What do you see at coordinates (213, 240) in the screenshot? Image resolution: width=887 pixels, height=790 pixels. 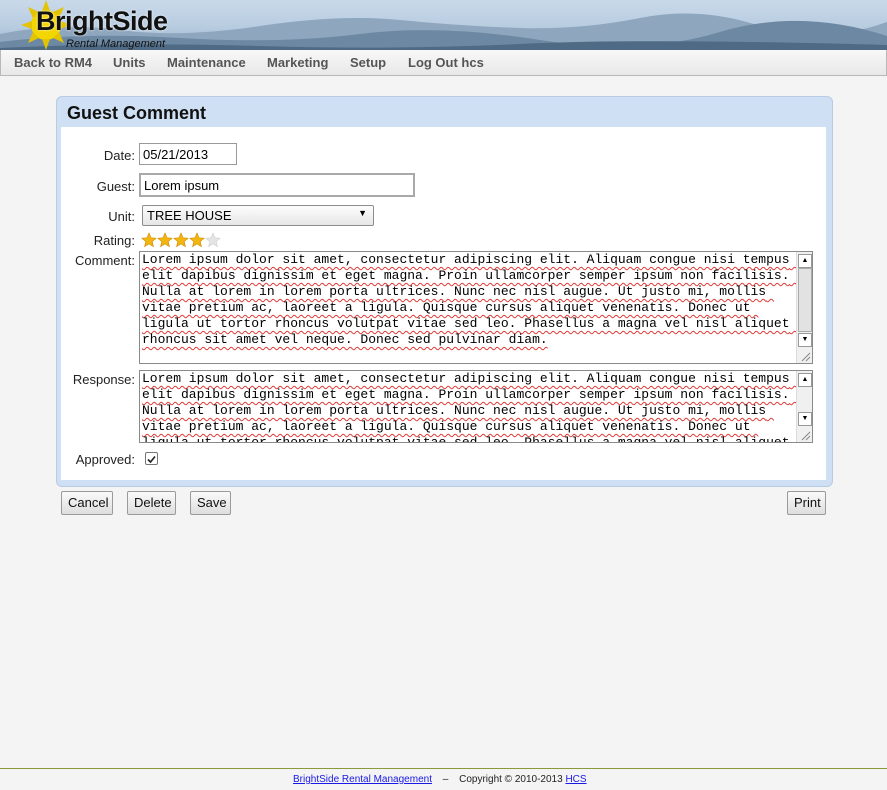 I see `star-empty-icon` at bounding box center [213, 240].